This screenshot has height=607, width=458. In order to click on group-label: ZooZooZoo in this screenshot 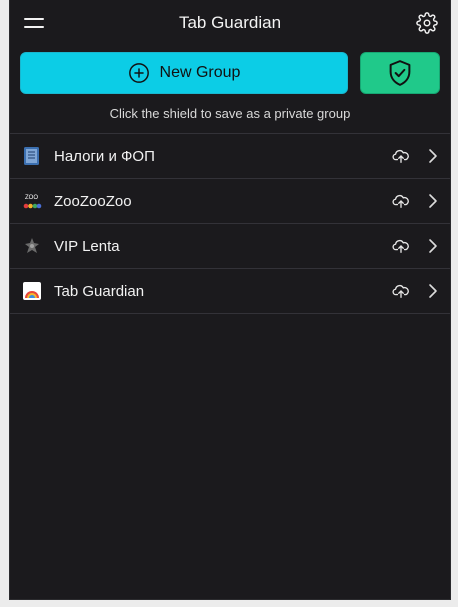, I will do `click(93, 201)`.